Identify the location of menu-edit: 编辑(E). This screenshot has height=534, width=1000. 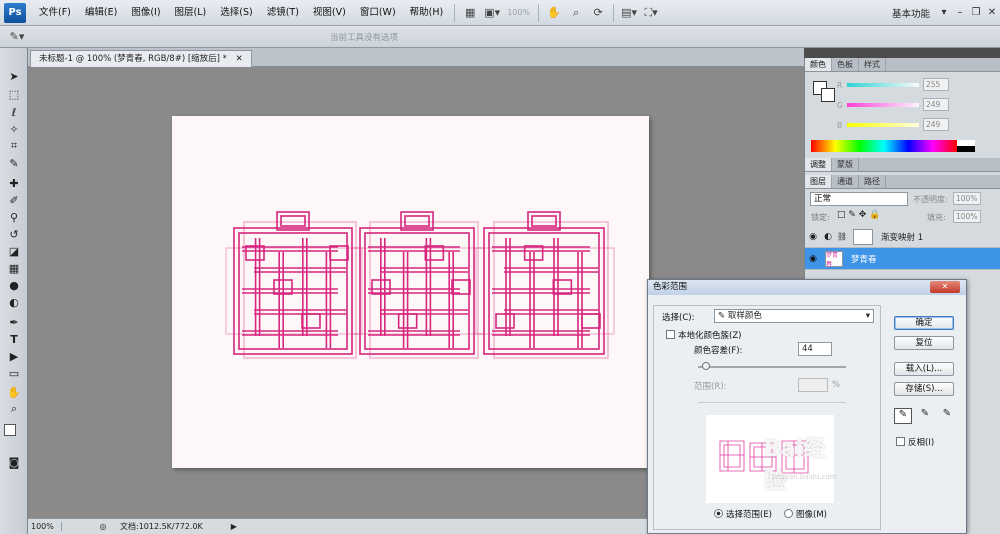
(101, 13).